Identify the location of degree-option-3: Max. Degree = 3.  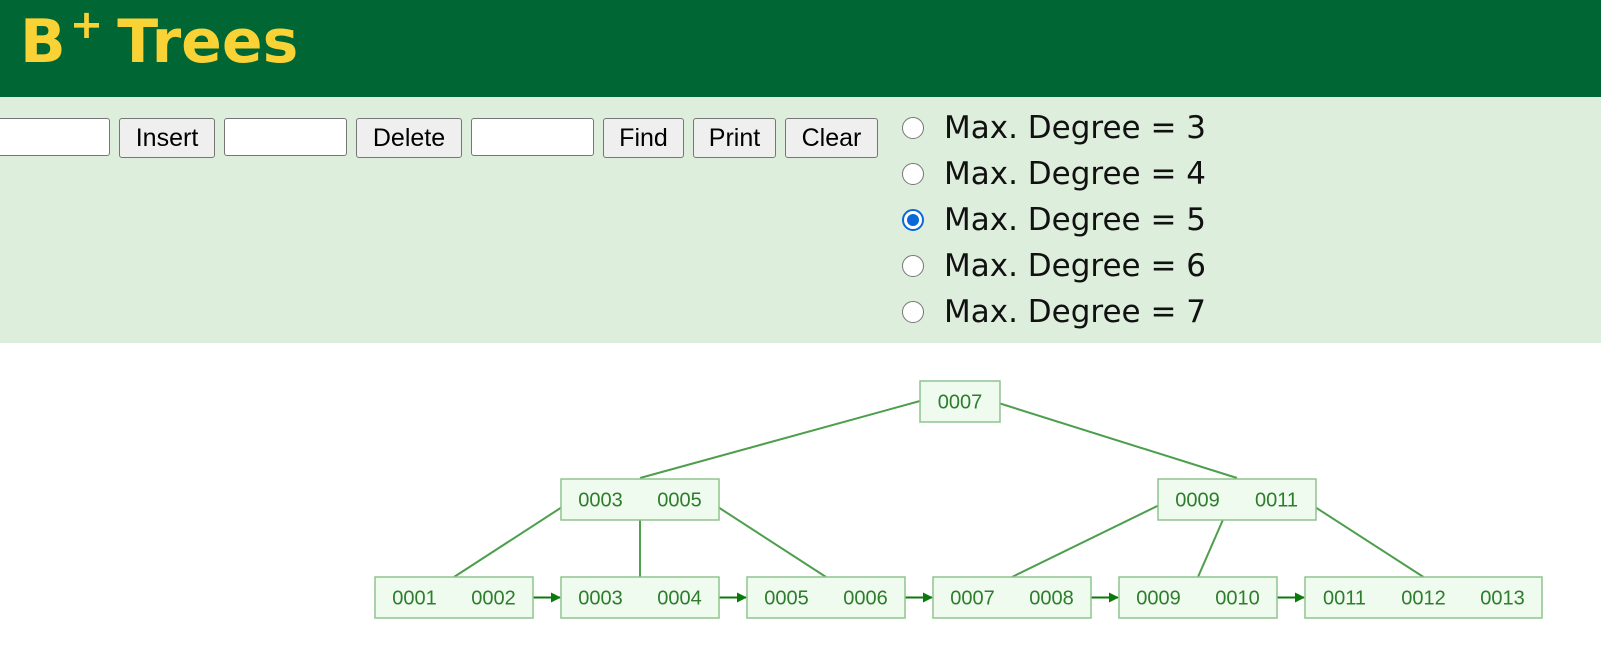
(1054, 128).